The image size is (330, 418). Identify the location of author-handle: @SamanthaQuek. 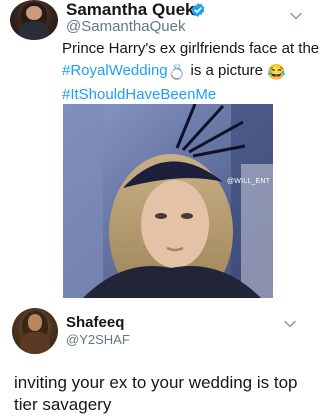
(125, 26).